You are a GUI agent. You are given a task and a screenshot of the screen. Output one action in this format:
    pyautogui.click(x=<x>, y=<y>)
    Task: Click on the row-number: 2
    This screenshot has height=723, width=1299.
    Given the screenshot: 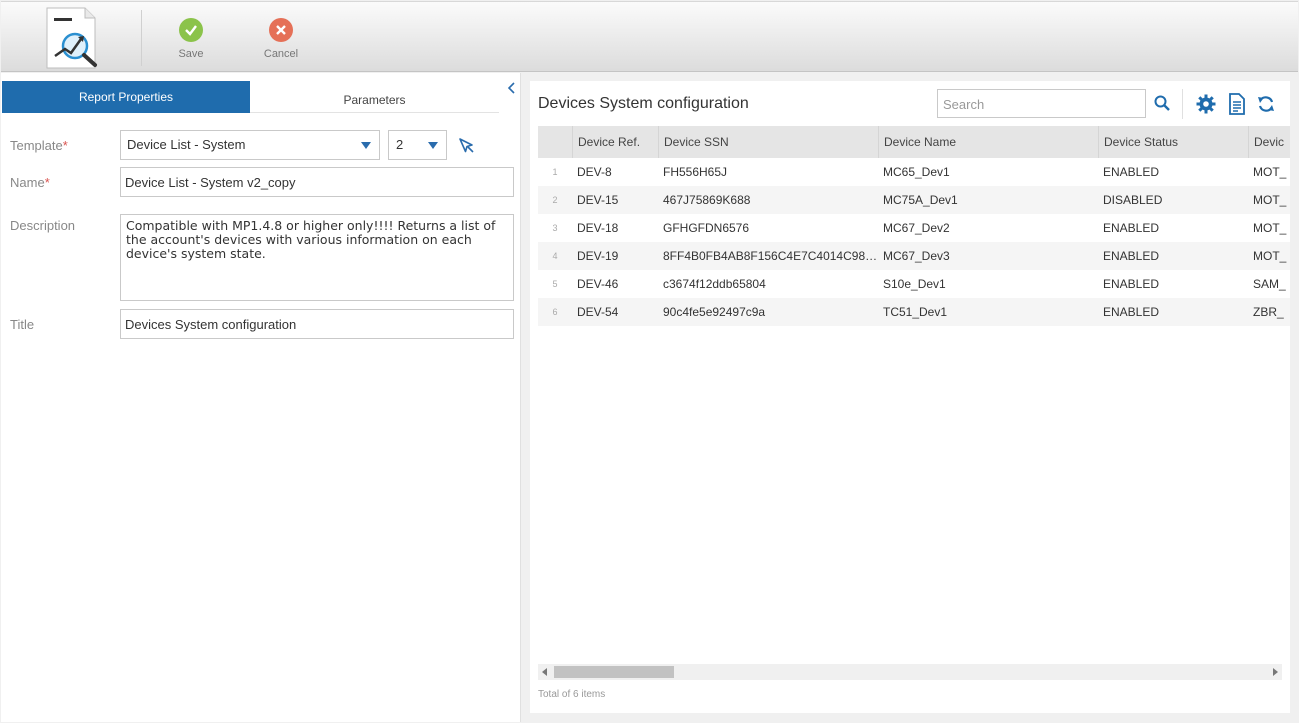 What is the action you would take?
    pyautogui.click(x=555, y=200)
    